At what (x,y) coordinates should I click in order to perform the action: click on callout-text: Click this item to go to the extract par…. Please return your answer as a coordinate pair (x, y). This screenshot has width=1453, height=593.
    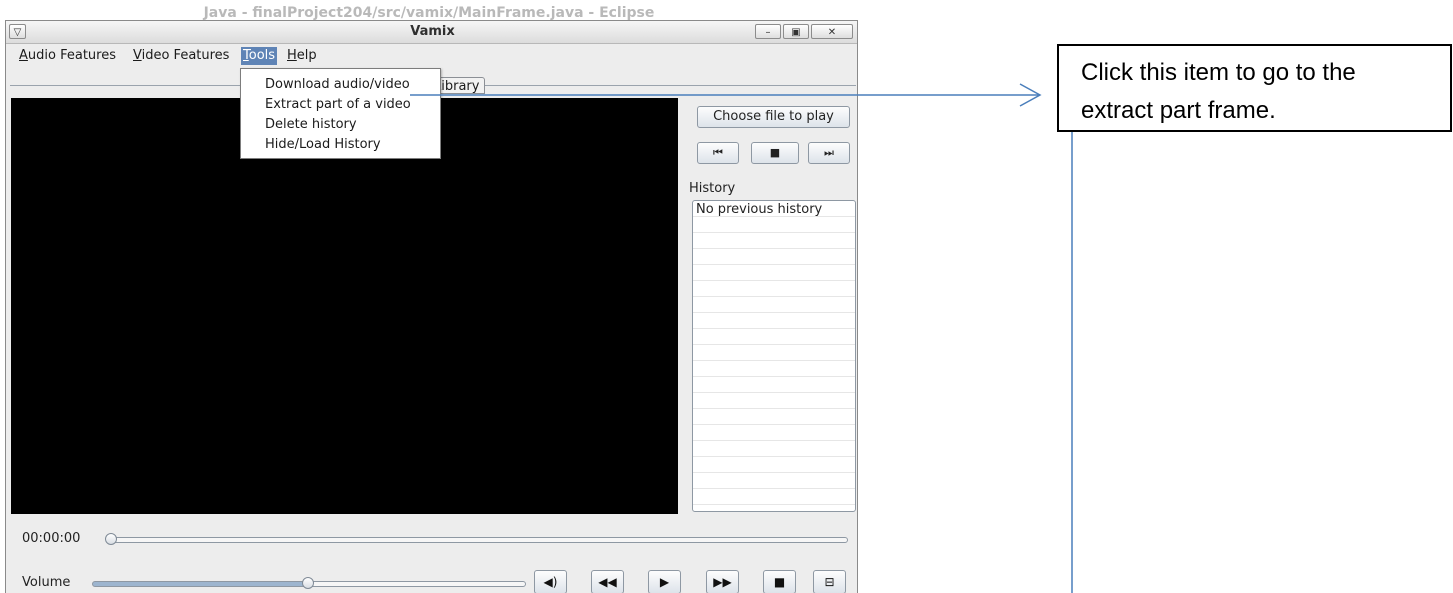
    Looking at the image, I should click on (1218, 91).